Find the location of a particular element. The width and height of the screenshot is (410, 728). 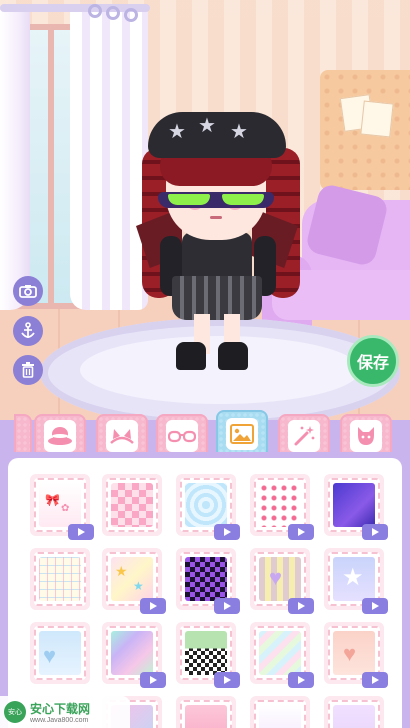

item-heart-rings is located at coordinates (208, 507).